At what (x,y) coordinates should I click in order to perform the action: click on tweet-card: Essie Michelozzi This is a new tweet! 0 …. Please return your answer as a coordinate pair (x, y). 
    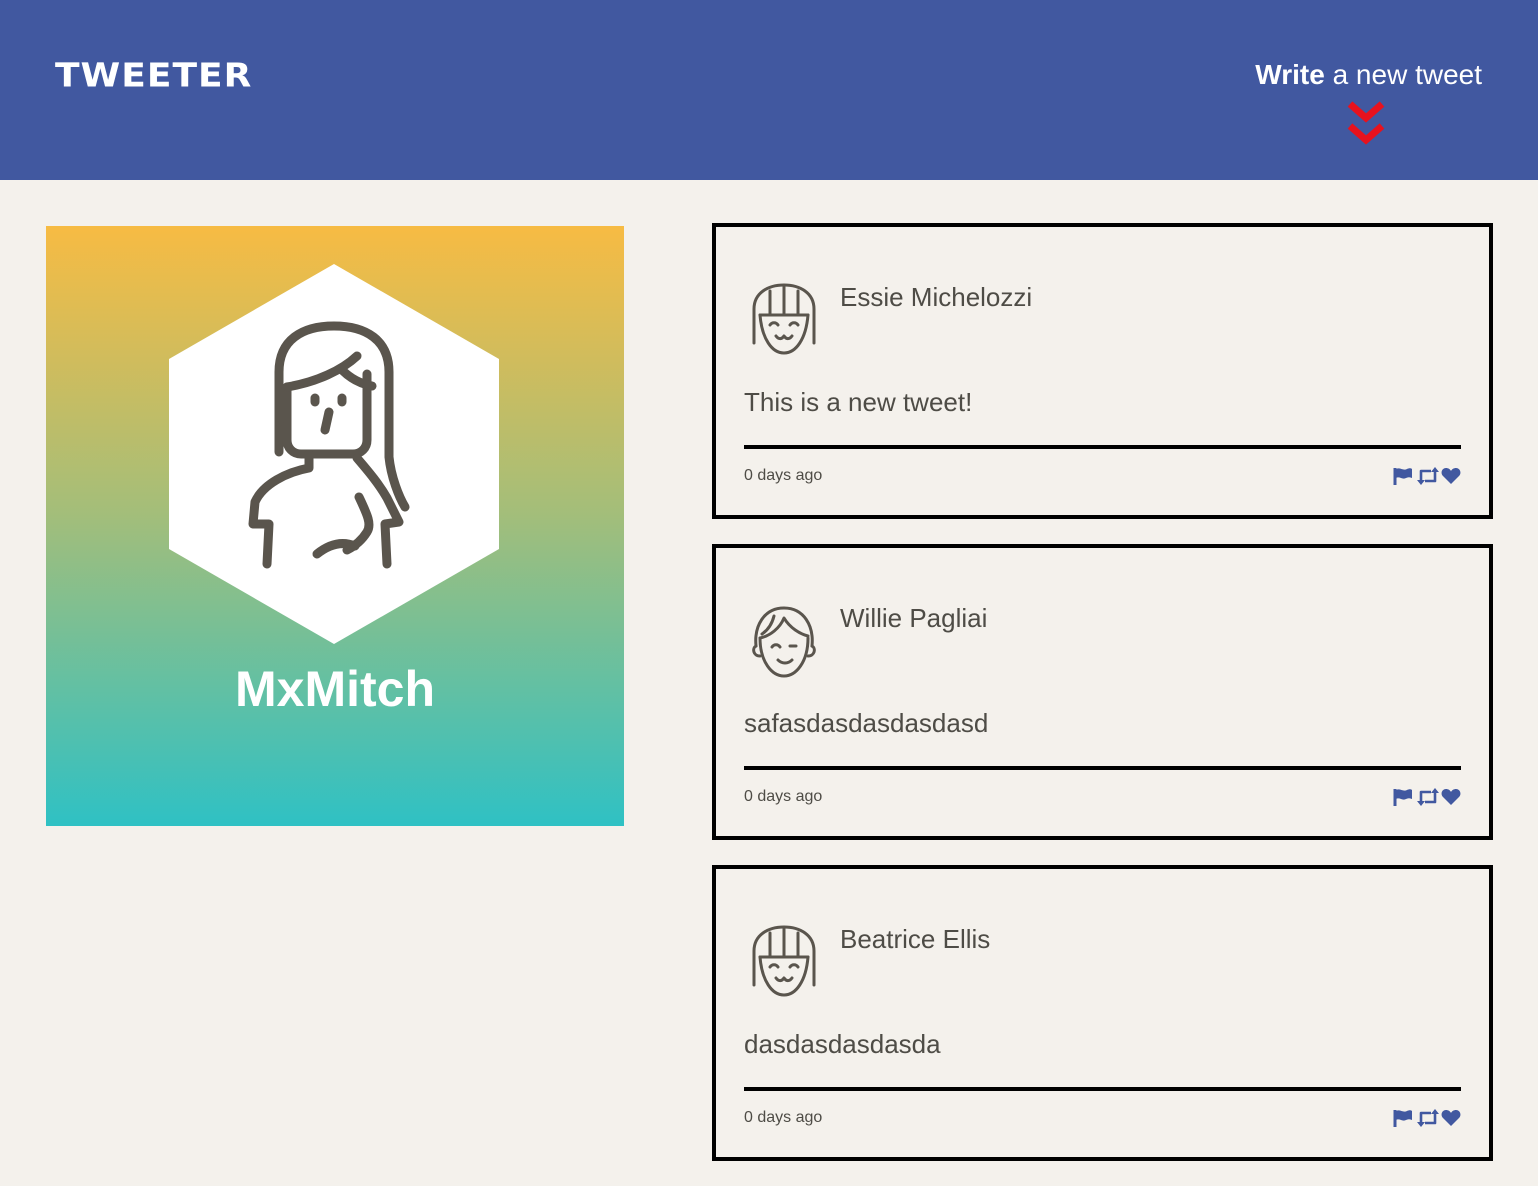
    Looking at the image, I should click on (1102, 371).